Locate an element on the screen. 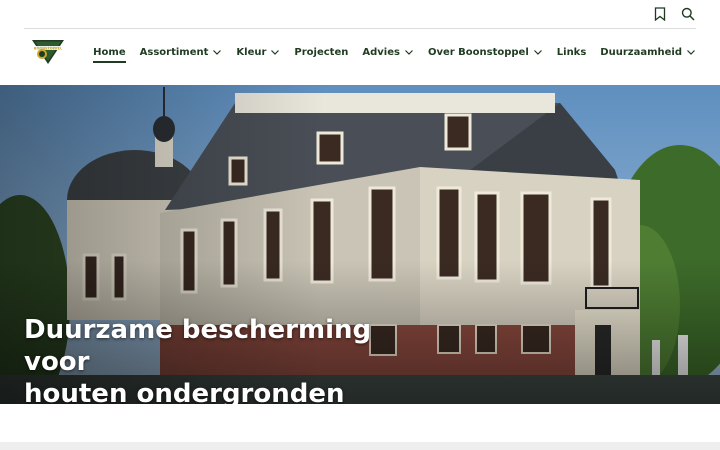 This screenshot has width=720, height=450. nav-item-links: Links is located at coordinates (572, 52).